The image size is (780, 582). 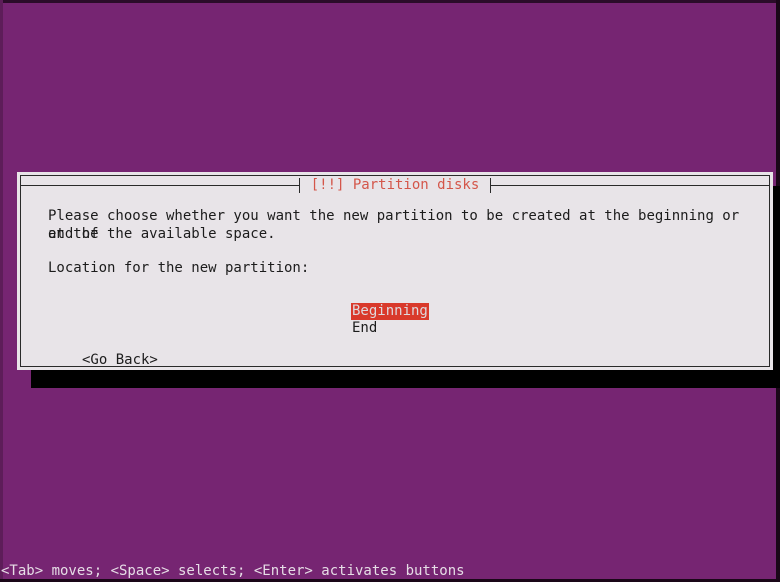 I want to click on dialog-title-bar: [!!] Partition disks, so click(x=395, y=185).